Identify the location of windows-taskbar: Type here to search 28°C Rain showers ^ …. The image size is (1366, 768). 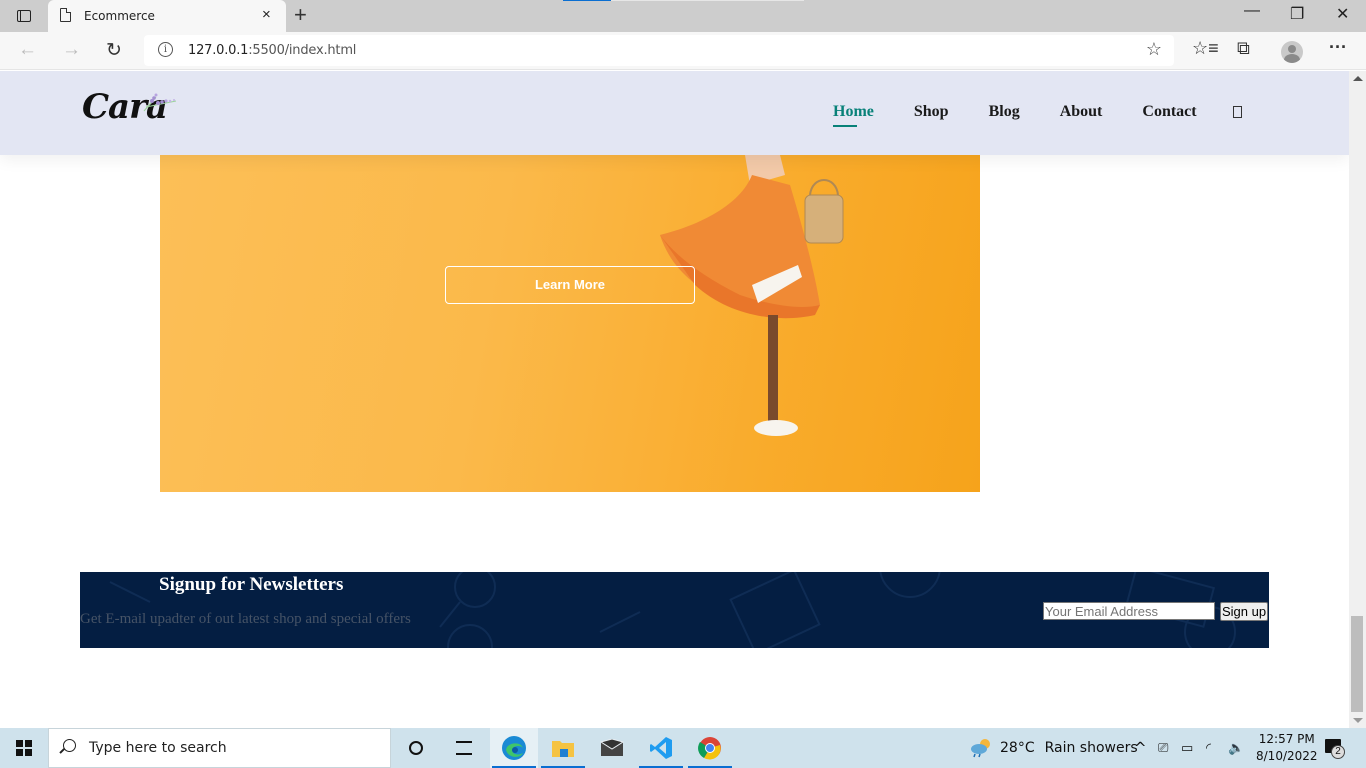
(683, 748).